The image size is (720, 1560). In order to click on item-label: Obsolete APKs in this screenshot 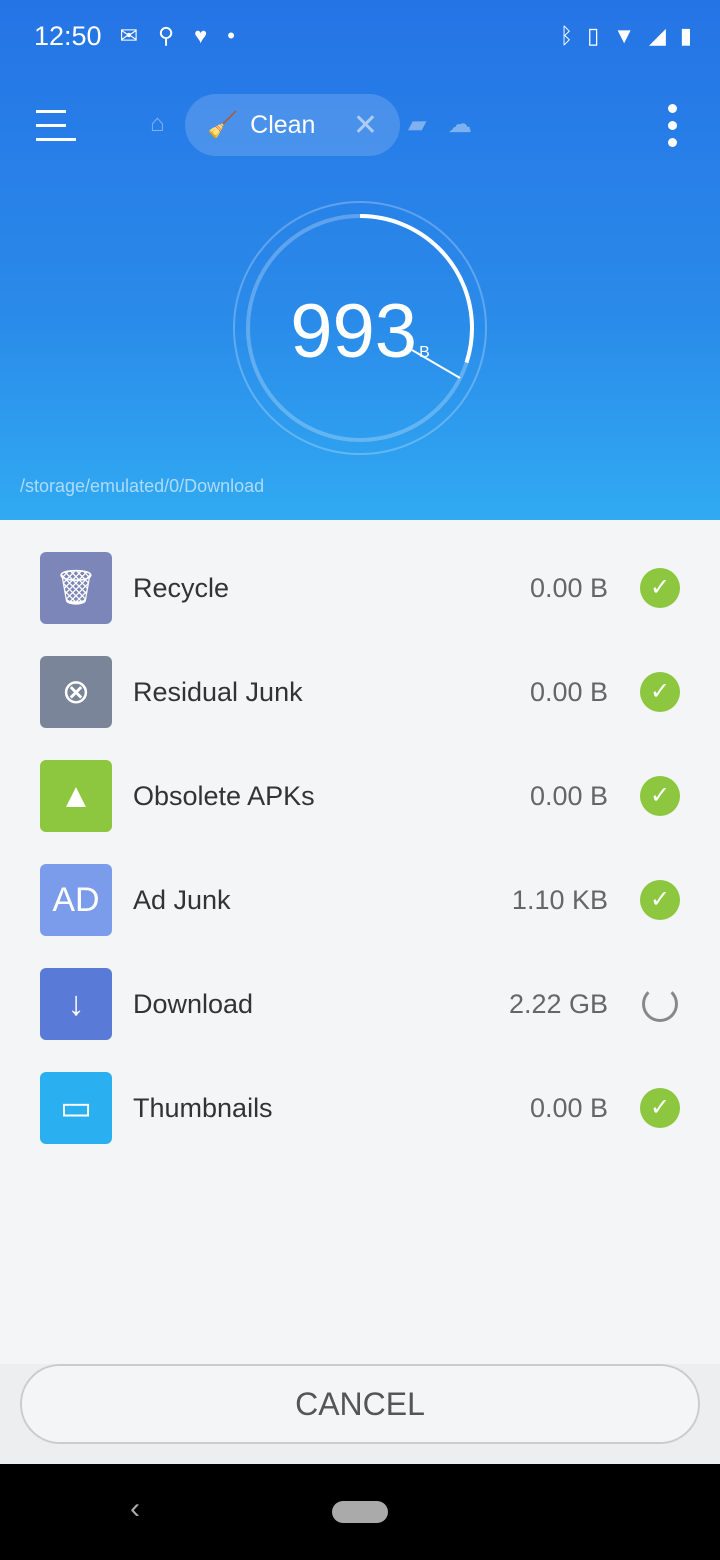, I will do `click(224, 796)`.